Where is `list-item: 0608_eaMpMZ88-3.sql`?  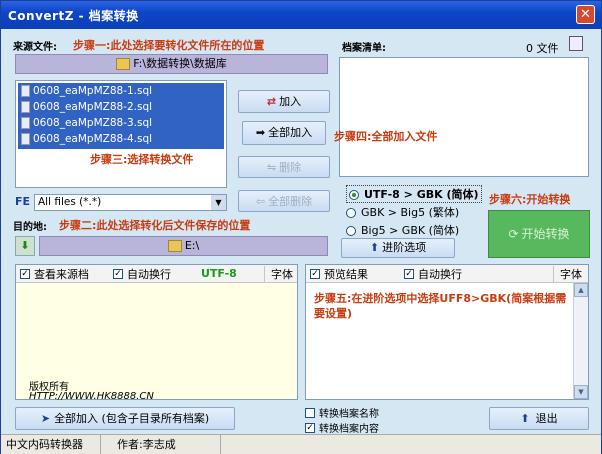
list-item: 0608_eaMpMZ88-3.sql is located at coordinates (121, 123).